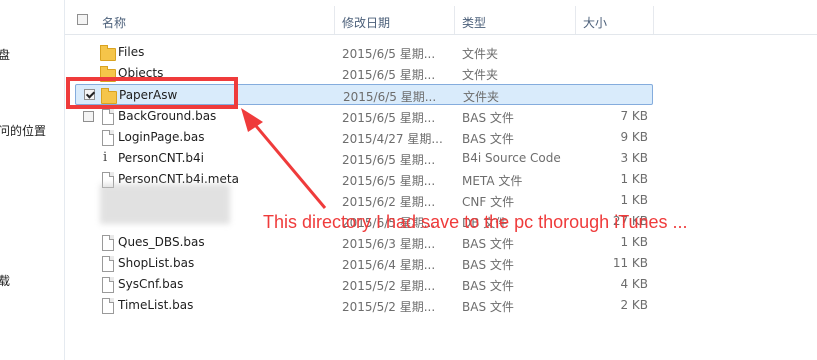 The height and width of the screenshot is (360, 817). Describe the element at coordinates (152, 93) in the screenshot. I see `highlight-box` at that location.